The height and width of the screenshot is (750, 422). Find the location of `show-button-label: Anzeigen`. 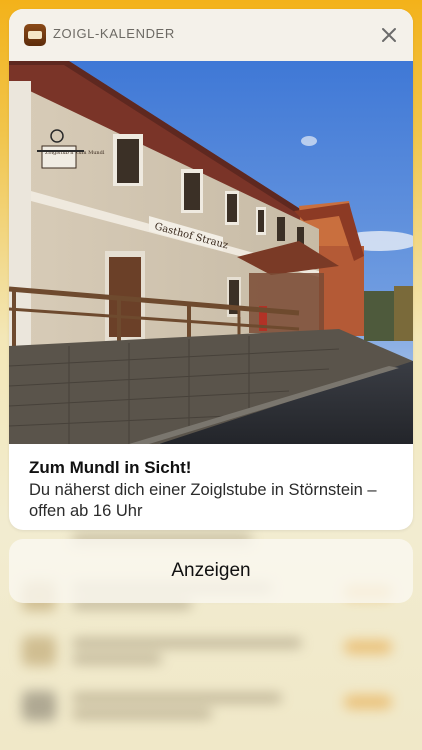

show-button-label: Anzeigen is located at coordinates (211, 570).